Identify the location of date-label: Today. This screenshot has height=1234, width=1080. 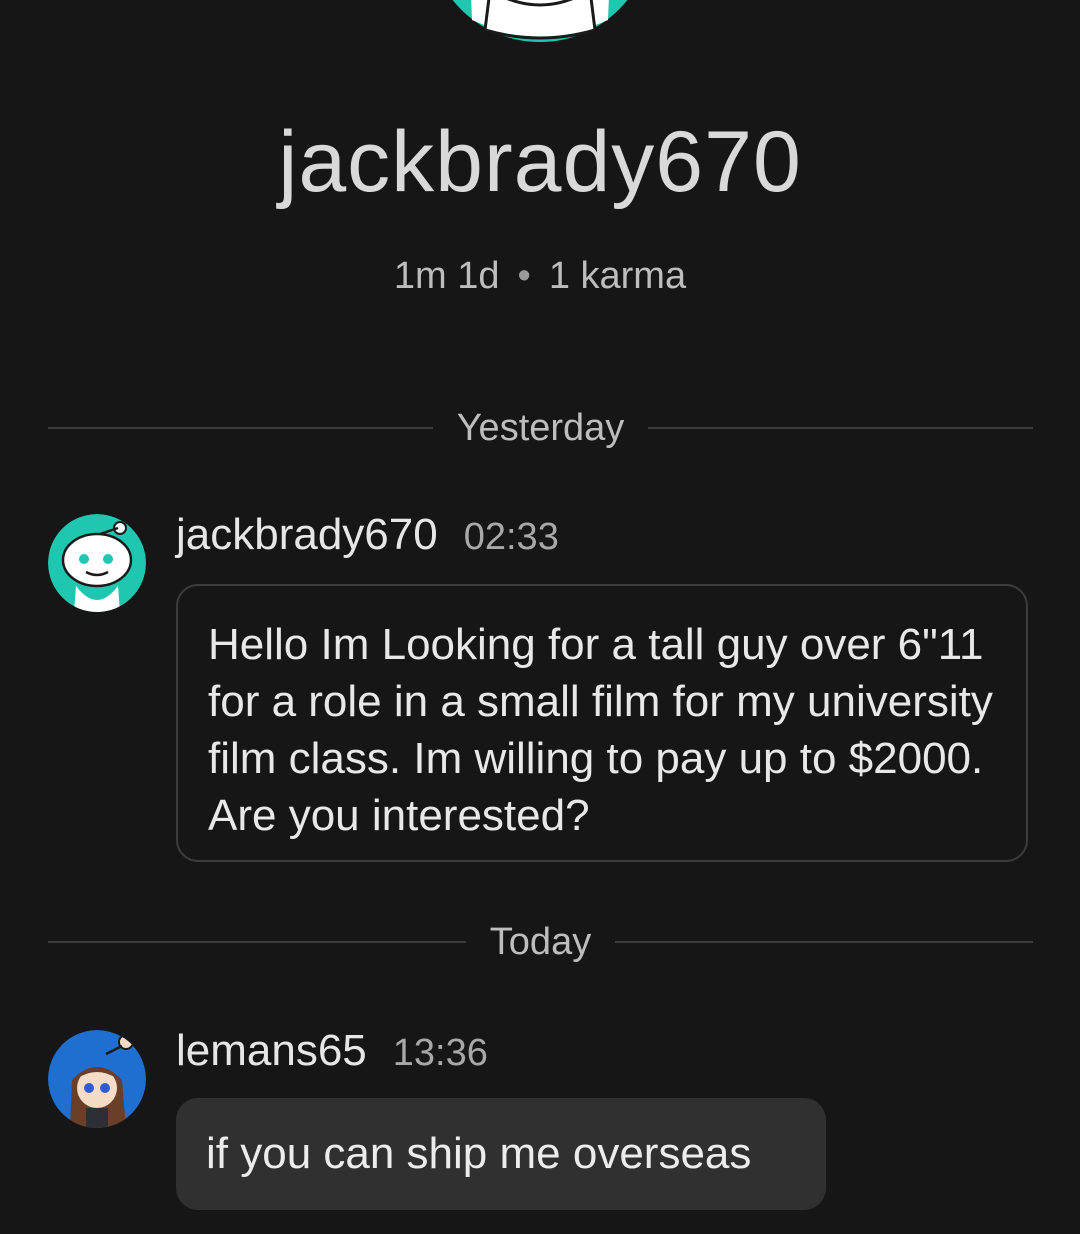
(540, 941).